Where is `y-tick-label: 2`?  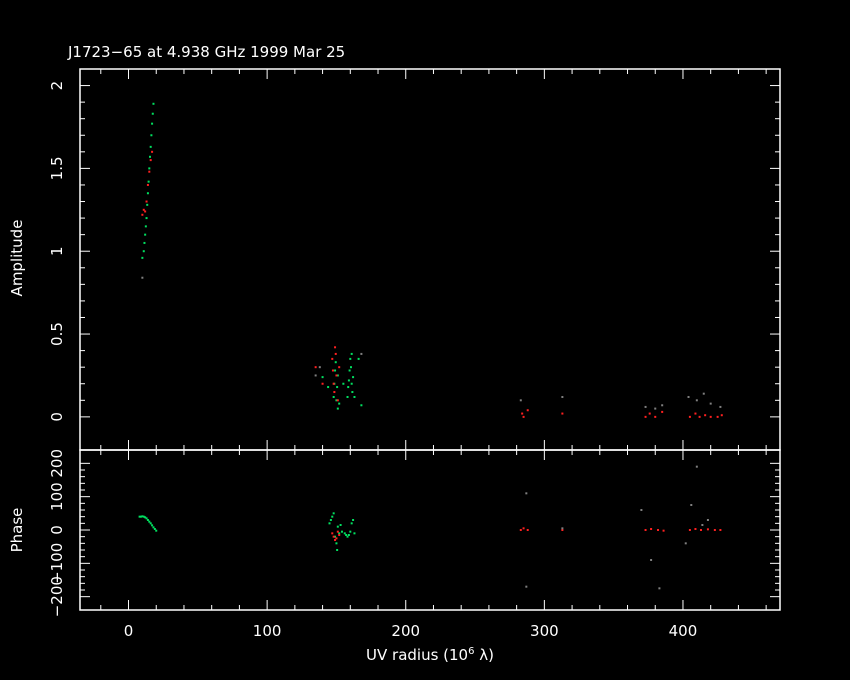
y-tick-label: 2 is located at coordinates (57, 86).